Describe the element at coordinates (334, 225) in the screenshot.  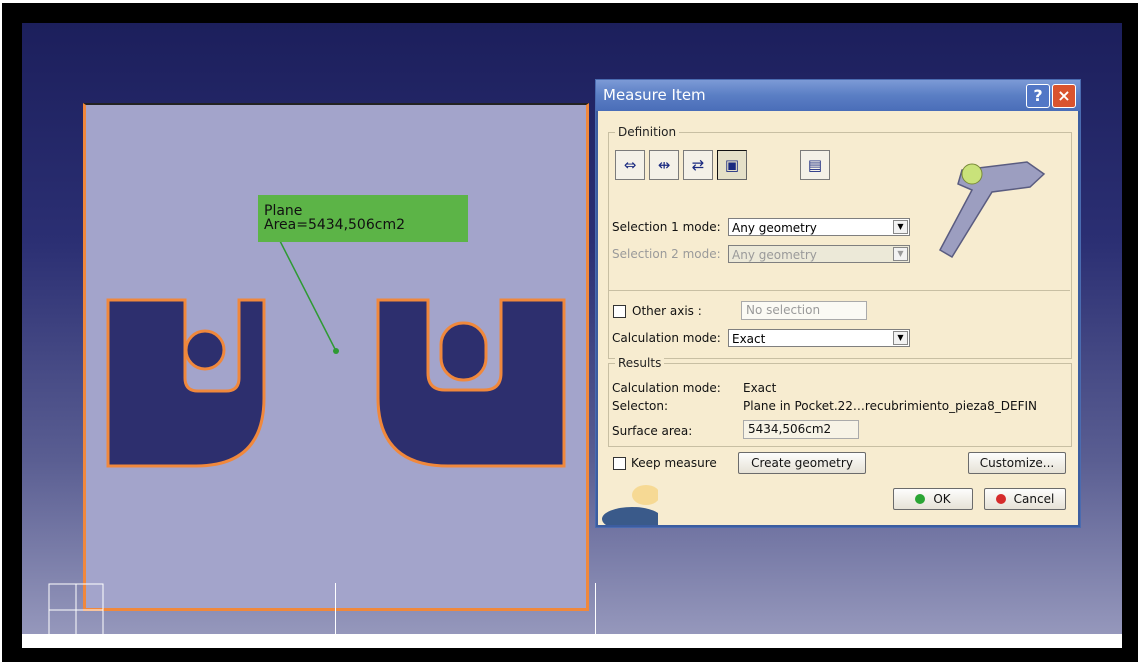
I see `annotation-line2: Area=5434,506cm2` at that location.